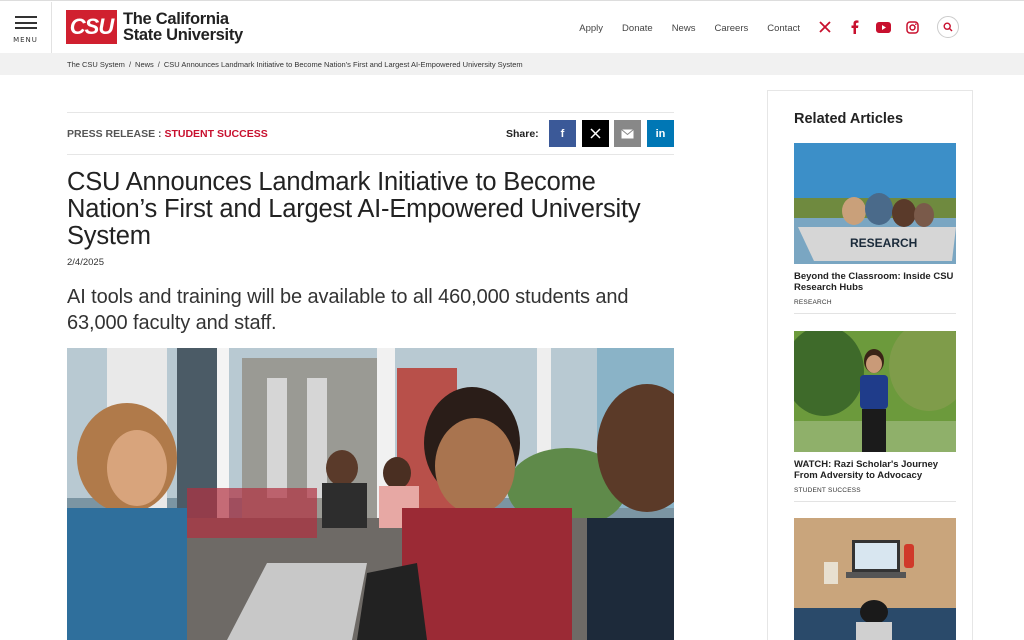  What do you see at coordinates (116, 134) in the screenshot?
I see `kicker-type: PRESS RELEASE :` at bounding box center [116, 134].